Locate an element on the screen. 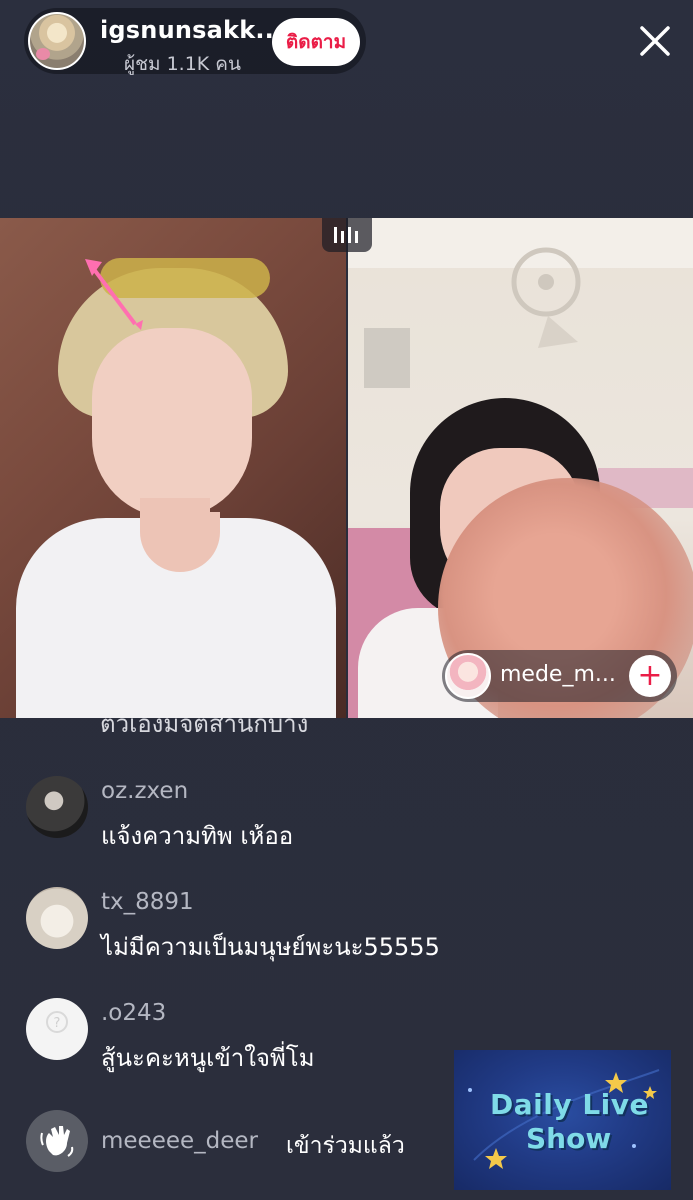 This screenshot has height=1200, width=693. host-avatar is located at coordinates (57, 41).